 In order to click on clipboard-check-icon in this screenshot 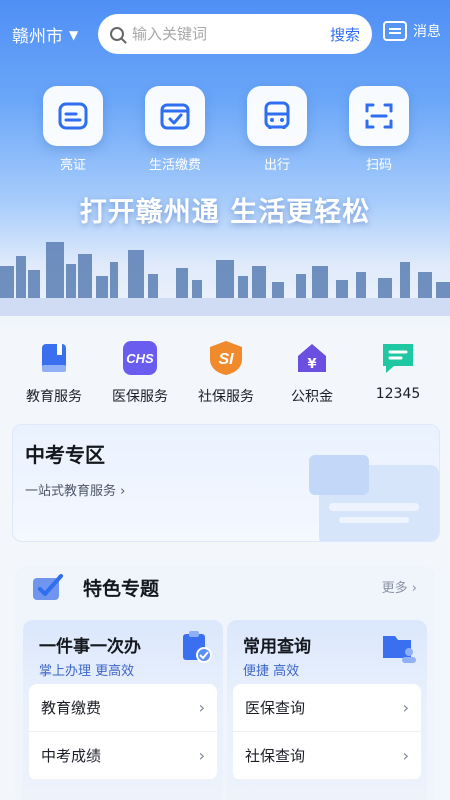, I will do `click(197, 647)`.